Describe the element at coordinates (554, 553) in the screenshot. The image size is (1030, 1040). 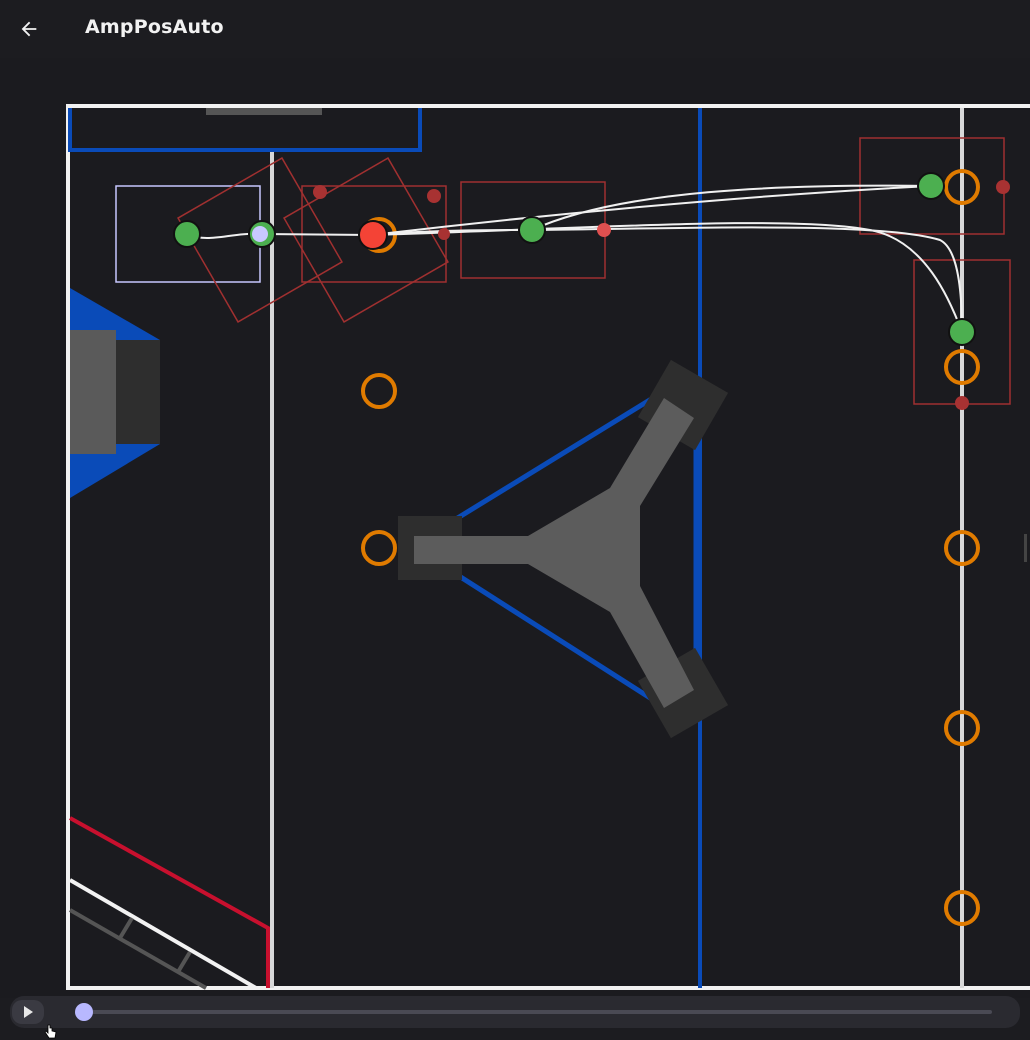
I see `stage-truss` at that location.